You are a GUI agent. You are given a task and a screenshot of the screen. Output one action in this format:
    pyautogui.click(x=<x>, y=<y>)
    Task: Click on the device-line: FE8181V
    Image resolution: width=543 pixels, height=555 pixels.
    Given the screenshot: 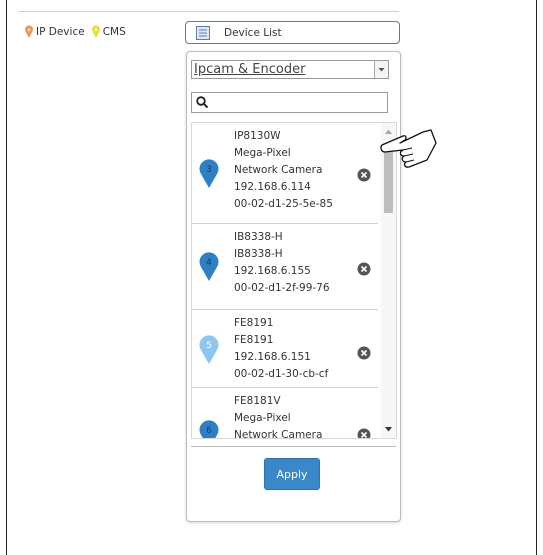 What is the action you would take?
    pyautogui.click(x=257, y=401)
    